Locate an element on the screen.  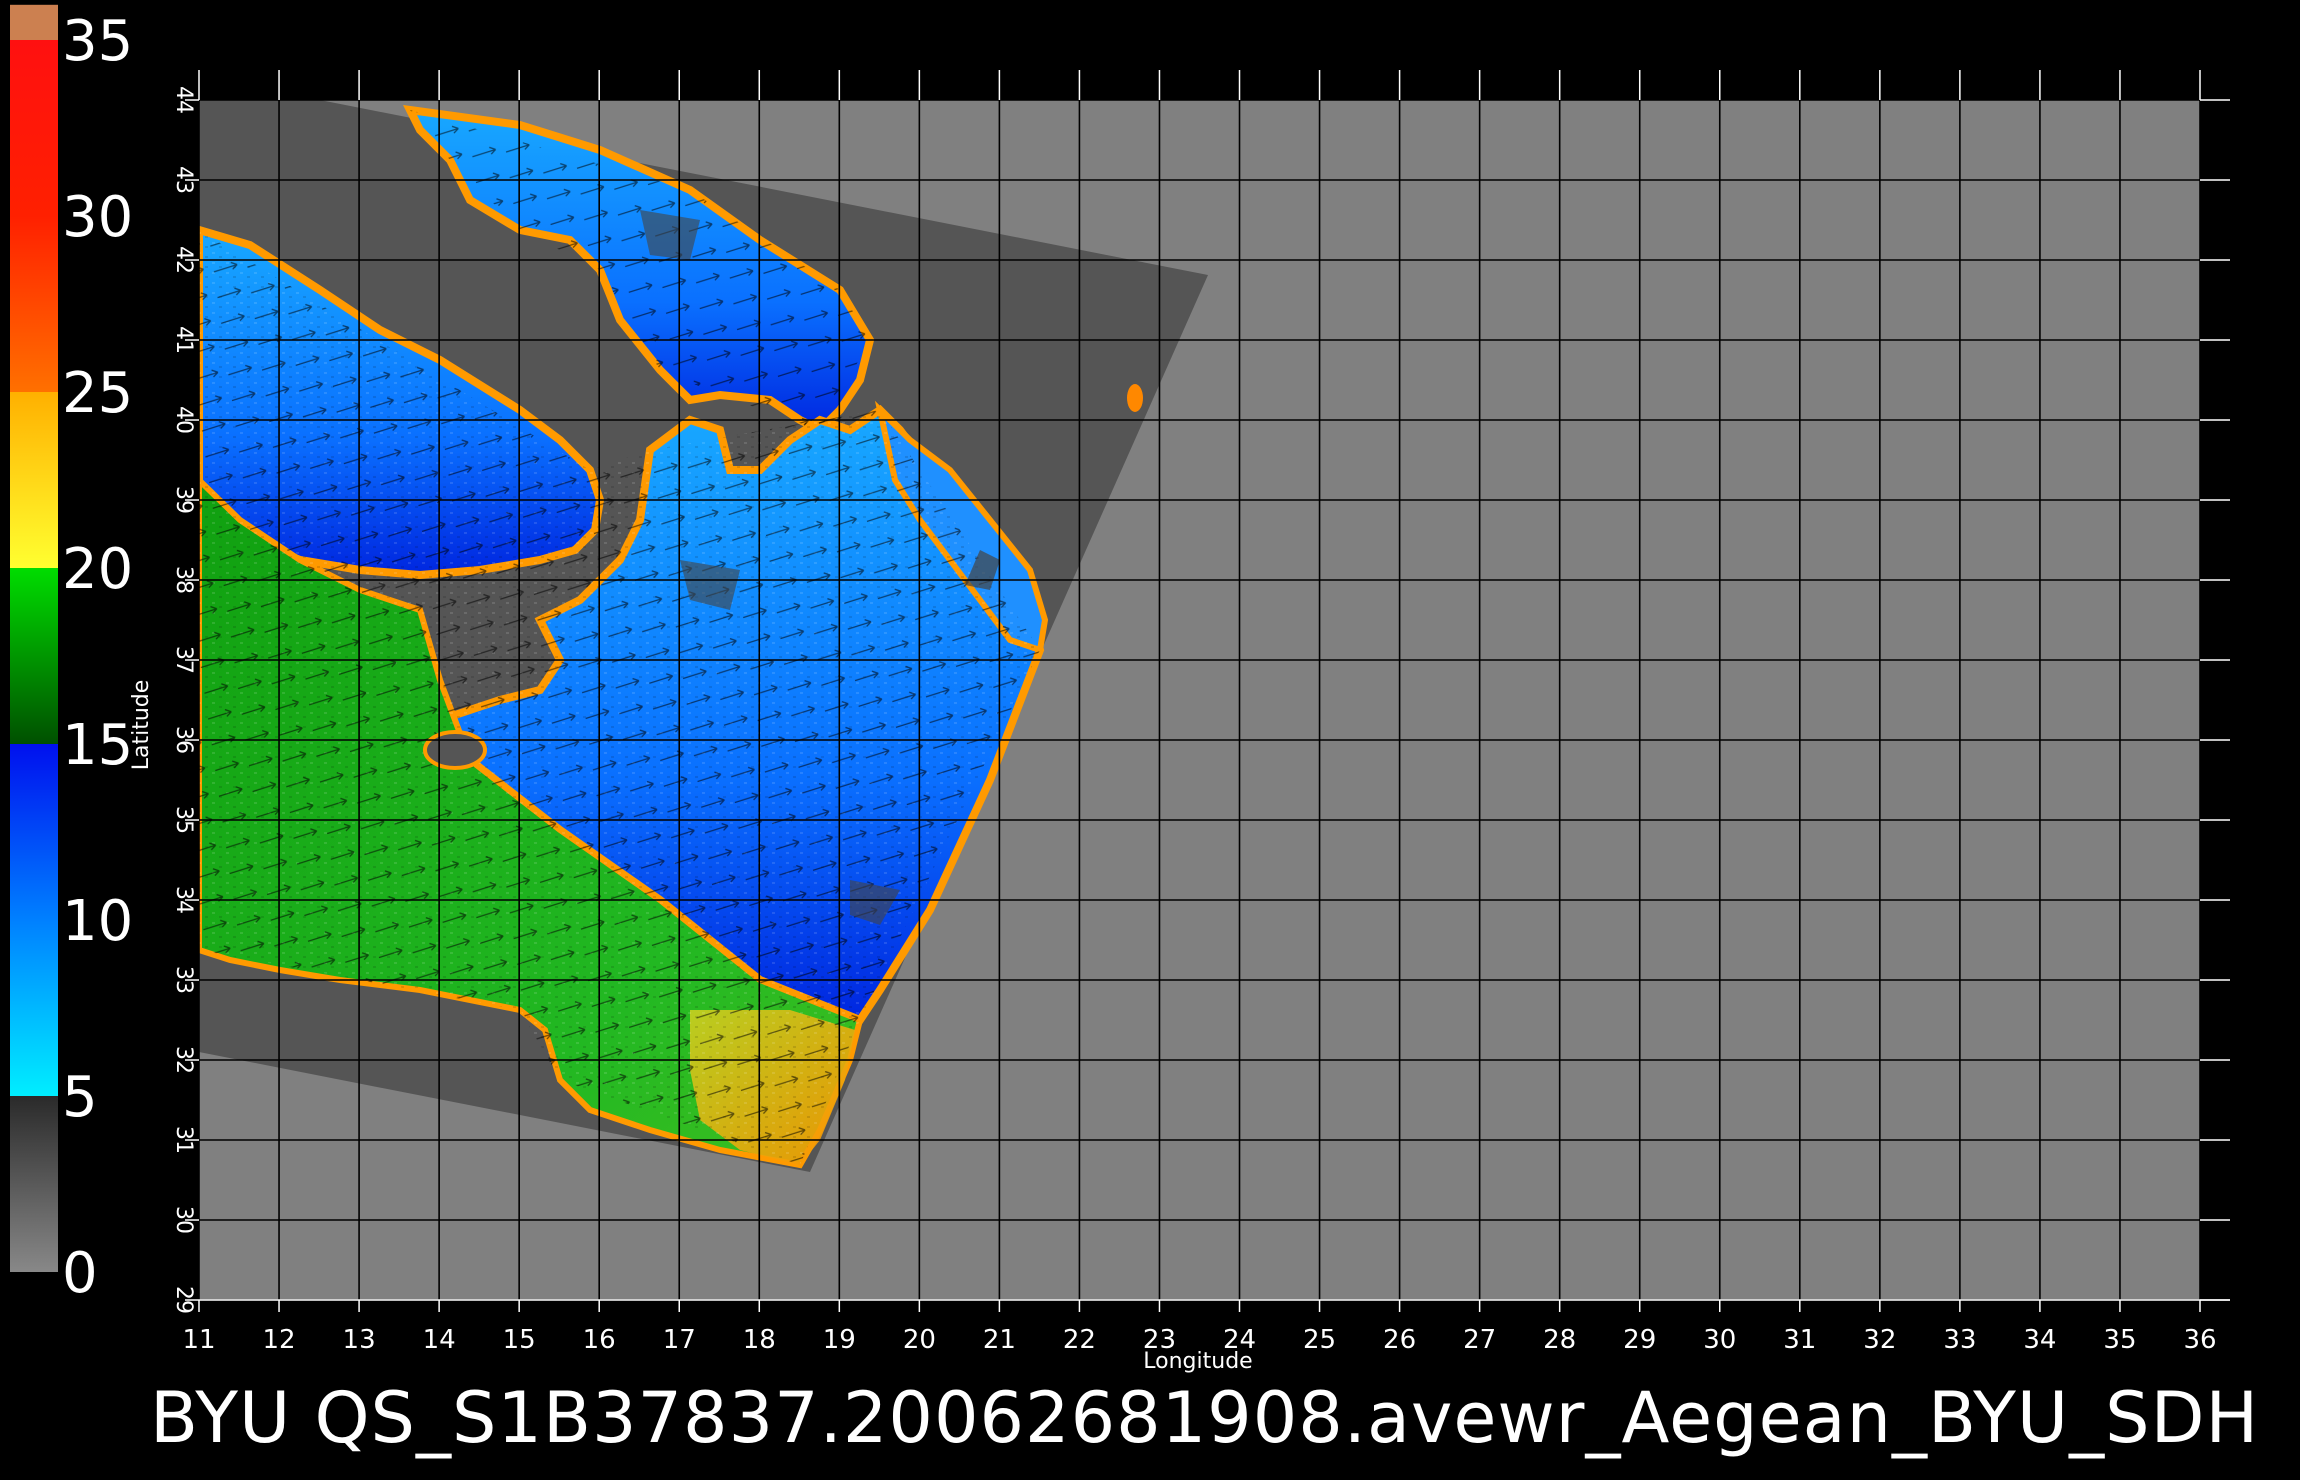
longitude-tick-label: 22 is located at coordinates (1079, 1340).